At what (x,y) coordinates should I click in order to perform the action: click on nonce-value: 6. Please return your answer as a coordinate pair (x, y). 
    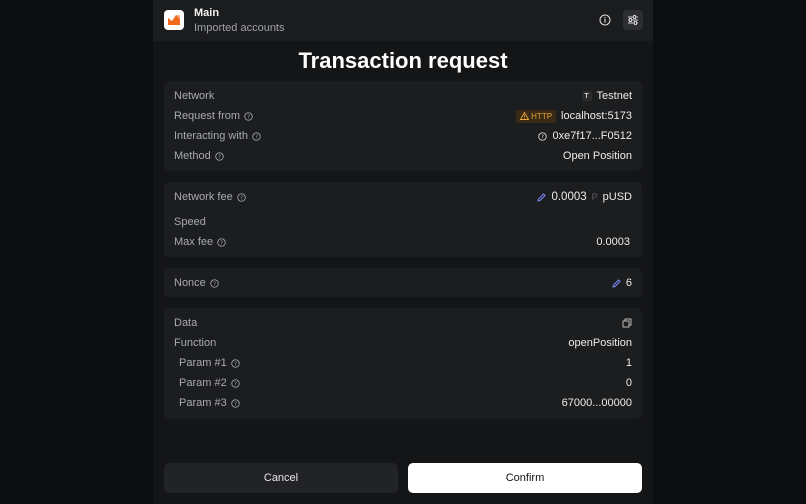
    Looking at the image, I should click on (628, 283).